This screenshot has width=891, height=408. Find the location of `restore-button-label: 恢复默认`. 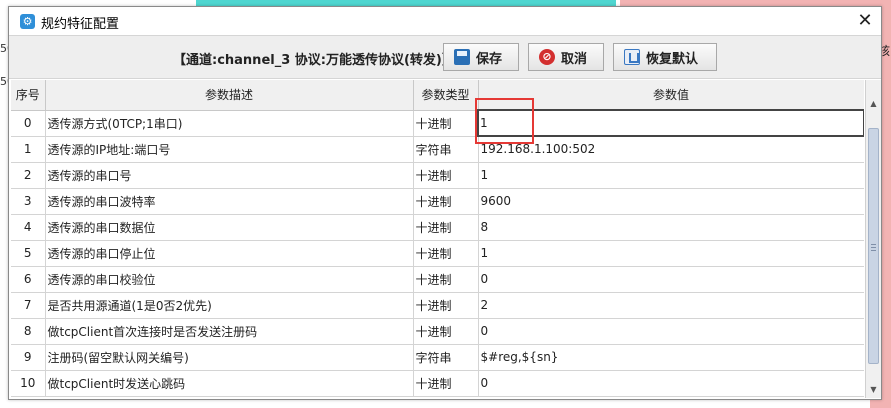

restore-button-label: 恢复默认 is located at coordinates (672, 59).